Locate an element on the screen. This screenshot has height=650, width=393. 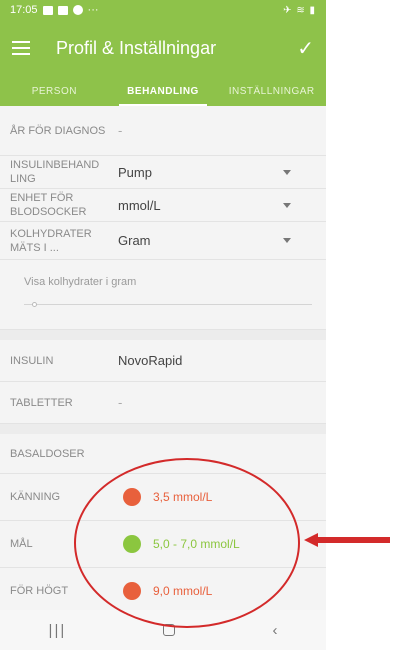
enhet-value: mmol/L is located at coordinates (139, 205).